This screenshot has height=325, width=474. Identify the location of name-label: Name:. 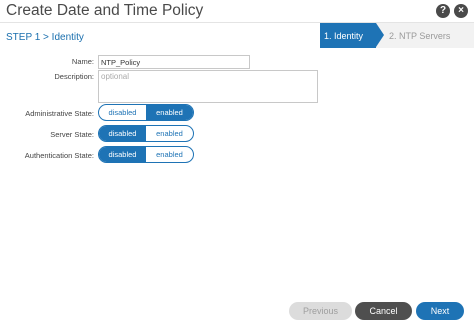
(82, 61).